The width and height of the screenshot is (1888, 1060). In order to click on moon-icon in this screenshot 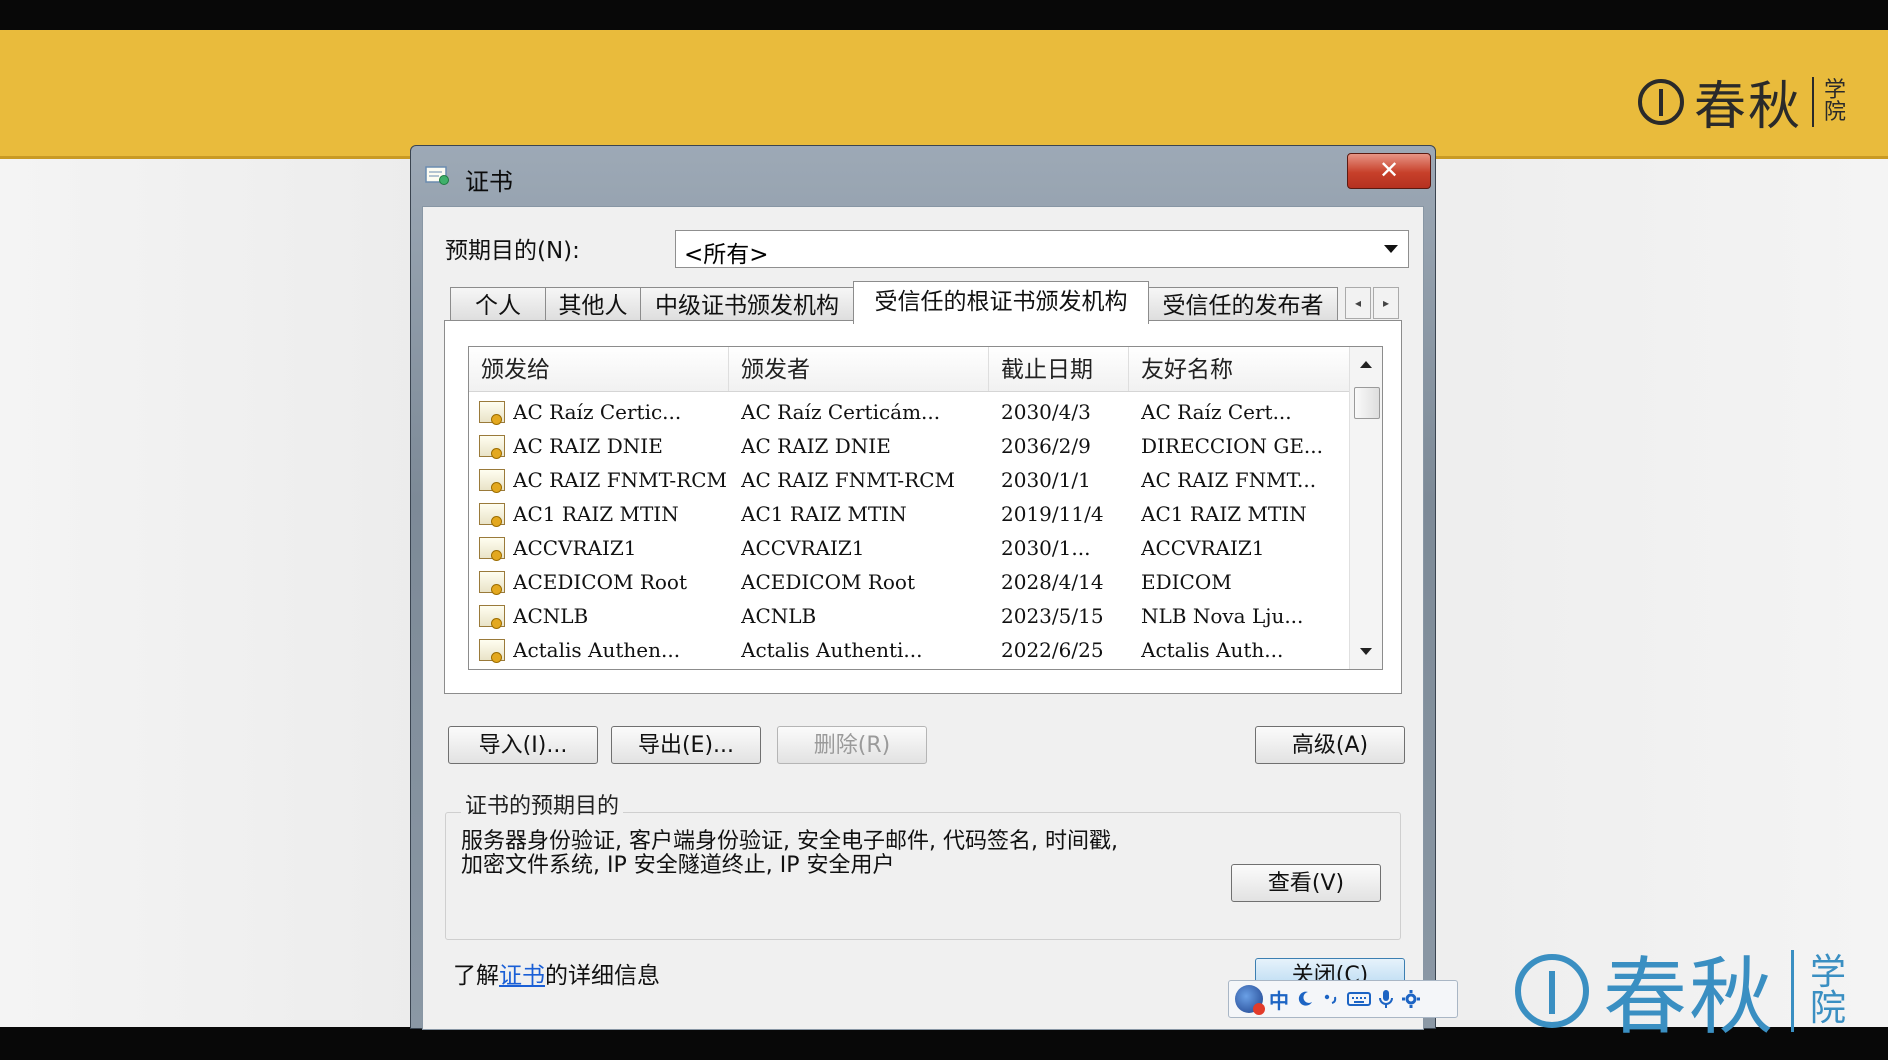, I will do `click(1305, 999)`.